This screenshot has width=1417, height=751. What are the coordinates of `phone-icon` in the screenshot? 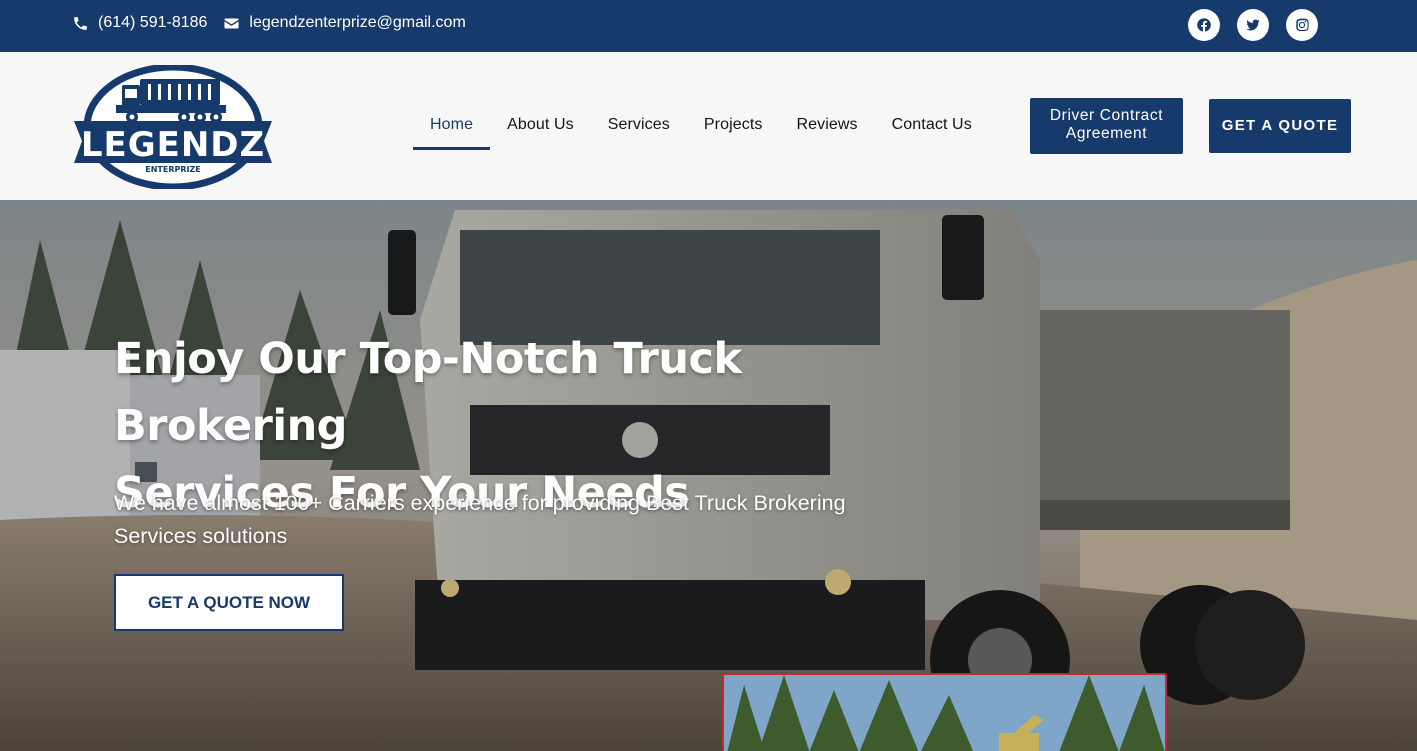 It's located at (80, 23).